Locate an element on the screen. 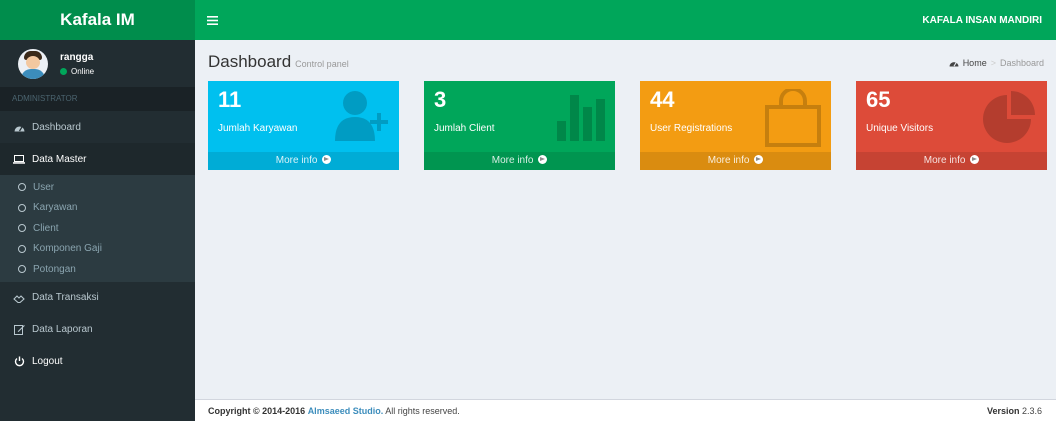 This screenshot has height=421, width=1056. user-status-text: Online is located at coordinates (83, 71).